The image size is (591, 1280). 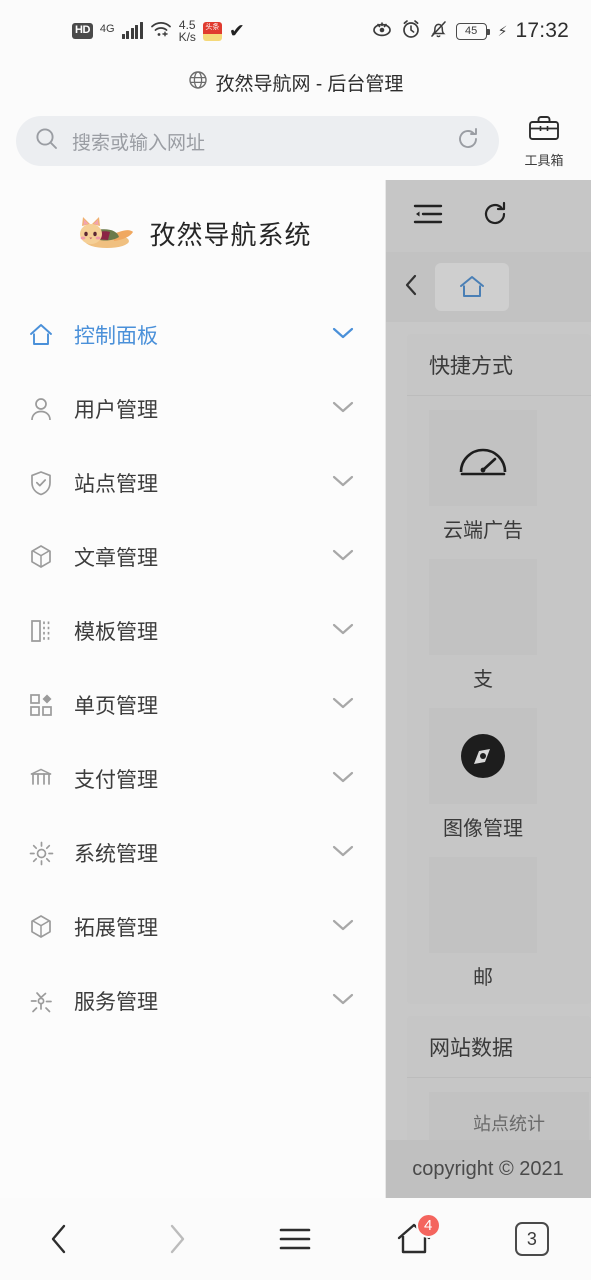 I want to click on toolbox-icon, so click(x=544, y=130).